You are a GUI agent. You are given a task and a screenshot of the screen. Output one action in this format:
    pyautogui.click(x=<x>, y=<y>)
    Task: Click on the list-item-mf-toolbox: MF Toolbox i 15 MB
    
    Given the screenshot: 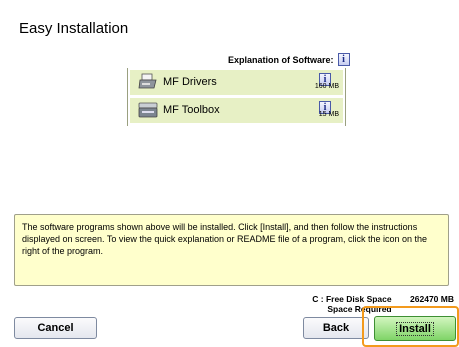 What is the action you would take?
    pyautogui.click(x=236, y=110)
    